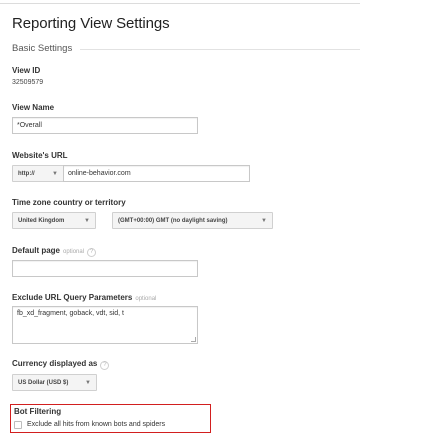 The height and width of the screenshot is (444, 430). Describe the element at coordinates (40, 155) in the screenshot. I see `website-url-label: Website's URL` at that location.